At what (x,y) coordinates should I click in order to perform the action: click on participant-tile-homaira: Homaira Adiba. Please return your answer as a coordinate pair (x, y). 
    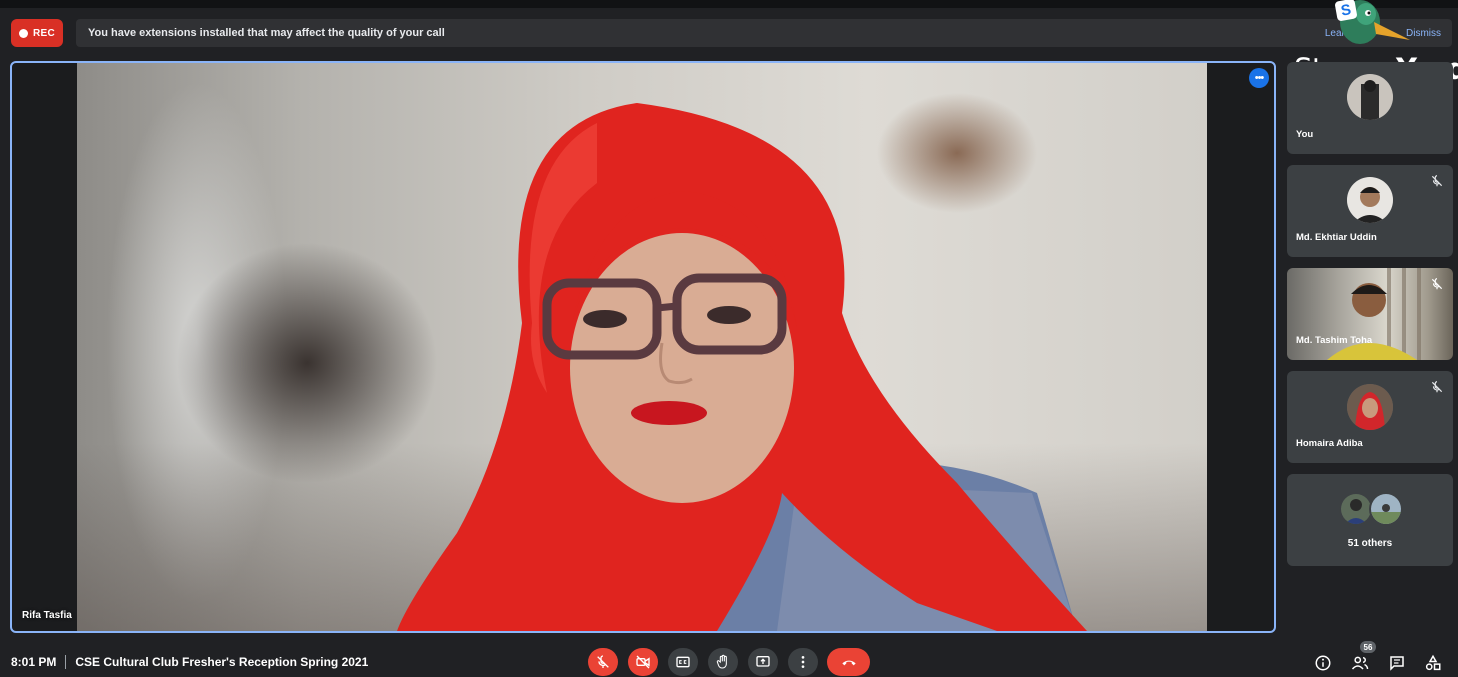
    Looking at the image, I should click on (1370, 417).